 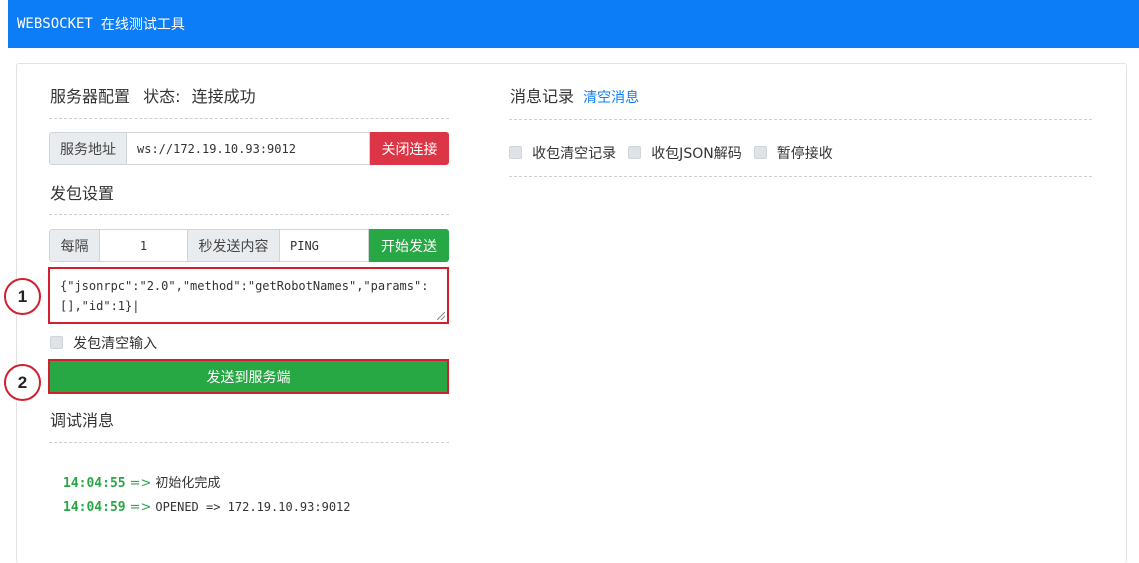 What do you see at coordinates (248, 376) in the screenshot?
I see `send-to-server-button: 发送到服务端` at bounding box center [248, 376].